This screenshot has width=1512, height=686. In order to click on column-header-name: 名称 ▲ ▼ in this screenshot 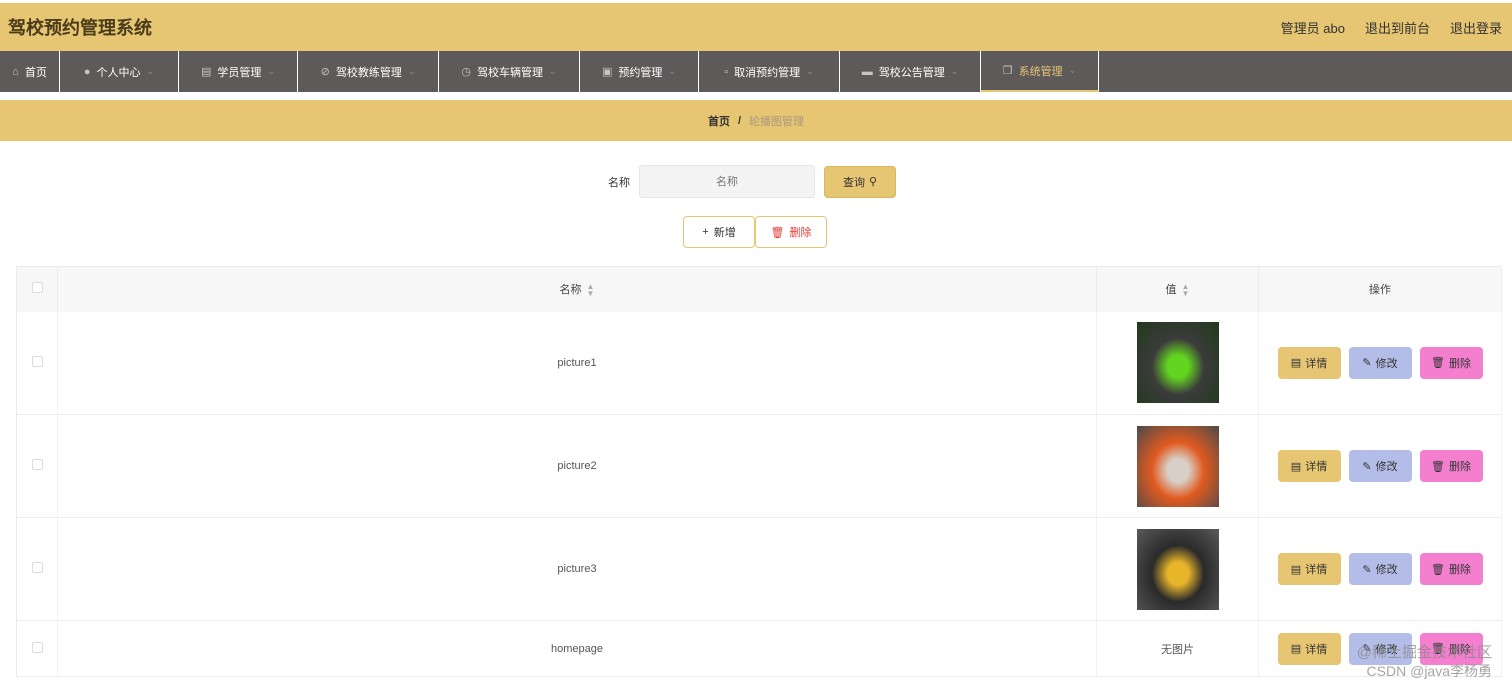, I will do `click(577, 289)`.